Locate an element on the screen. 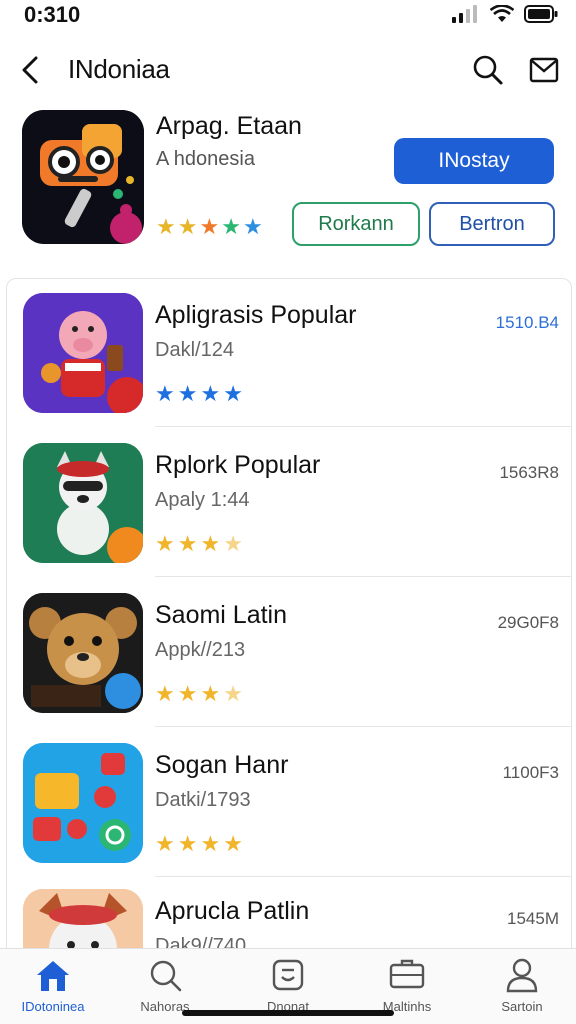  page-title: INdoniaa is located at coordinates (119, 69).